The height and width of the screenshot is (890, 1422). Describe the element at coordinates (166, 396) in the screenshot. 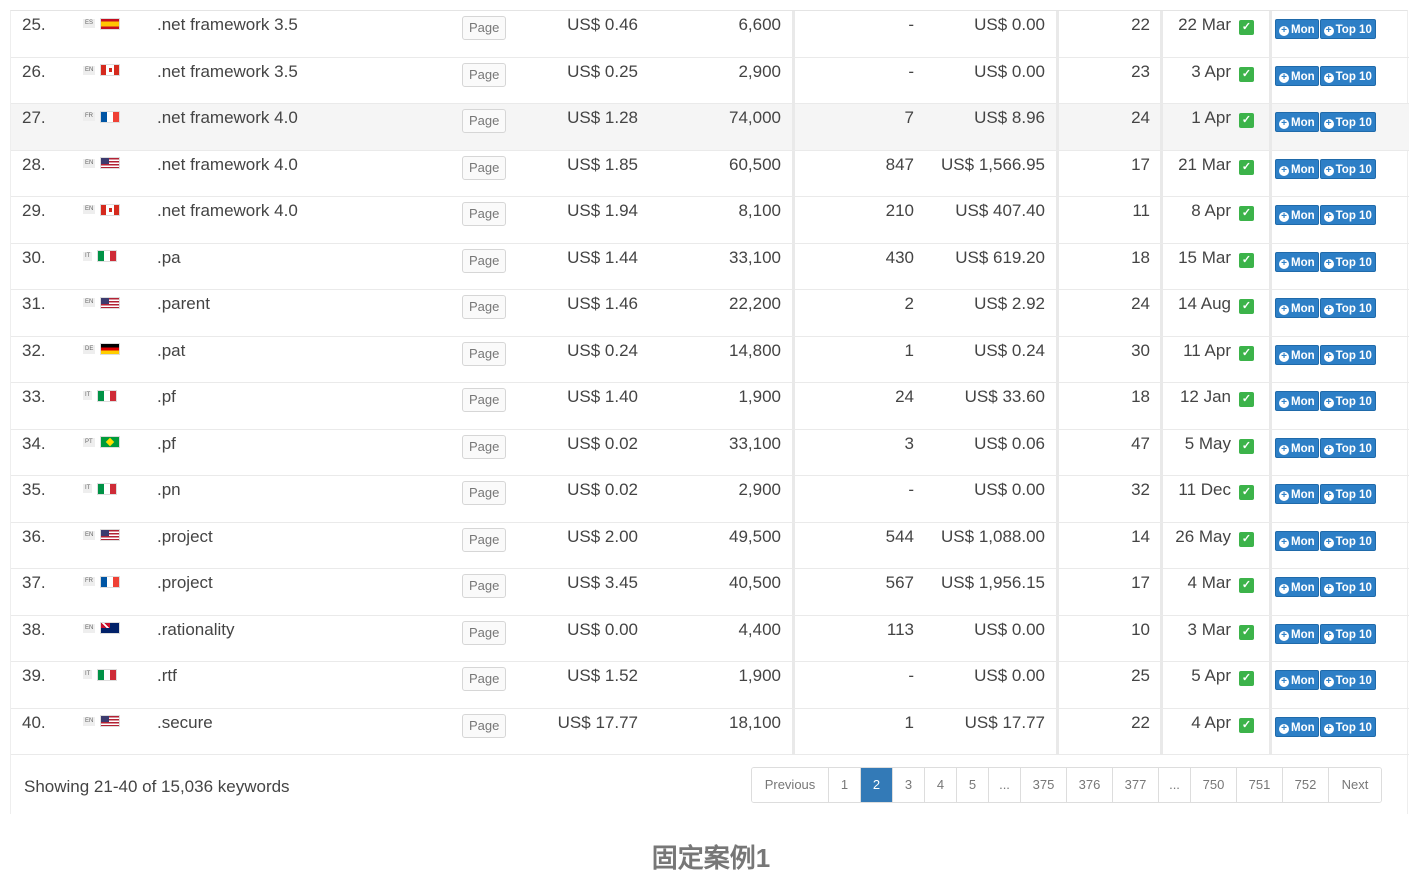

I see `keyword: .pf` at that location.